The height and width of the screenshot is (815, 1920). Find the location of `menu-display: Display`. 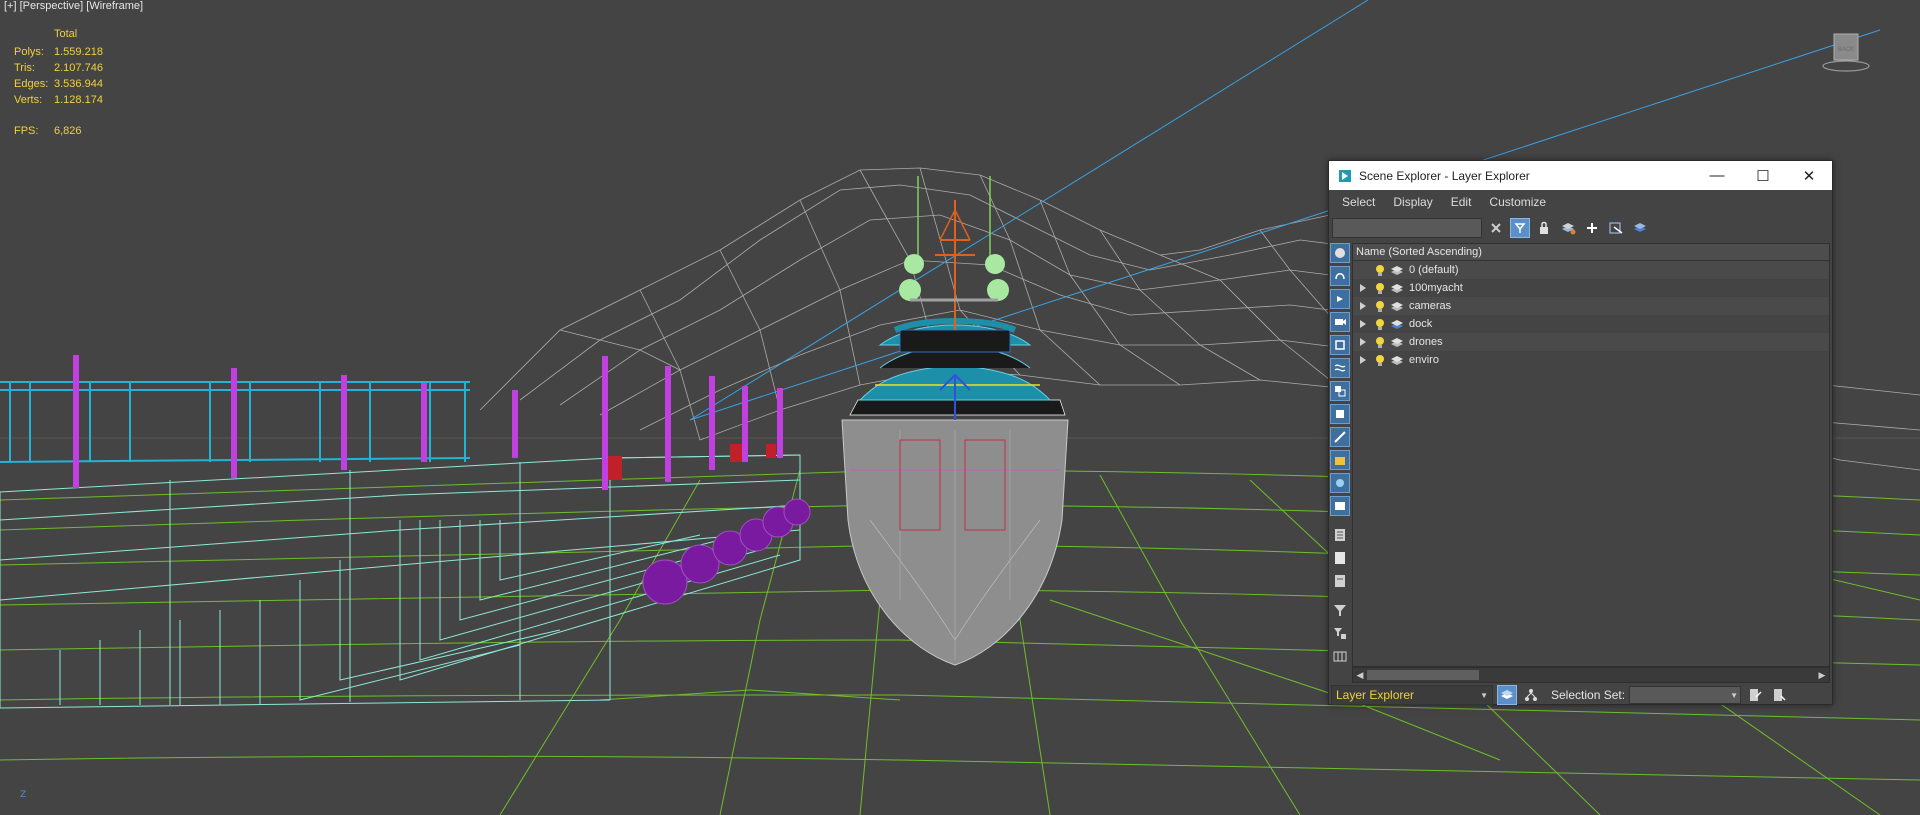

menu-display: Display is located at coordinates (1412, 202).